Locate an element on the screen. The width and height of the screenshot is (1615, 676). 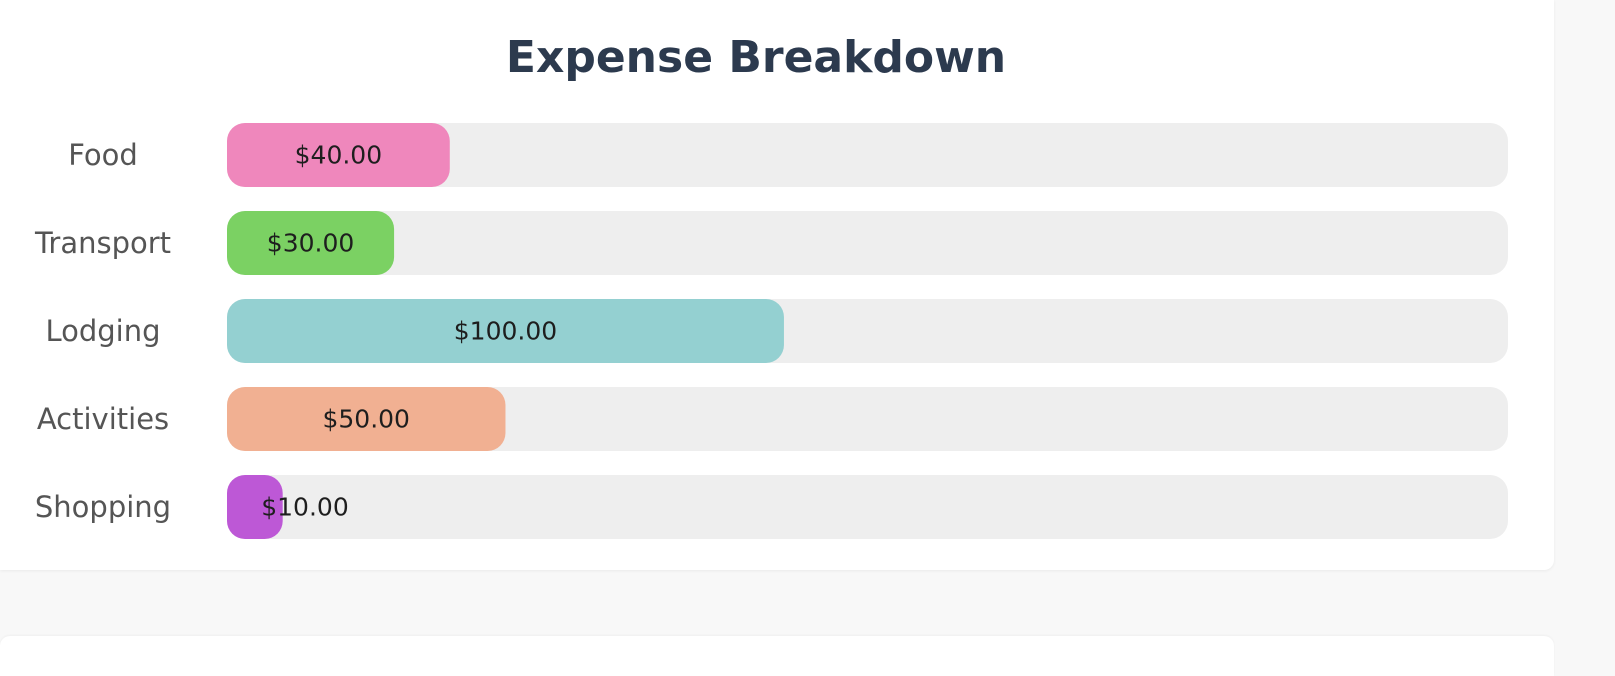
value-label: $100.00 is located at coordinates (505, 331).